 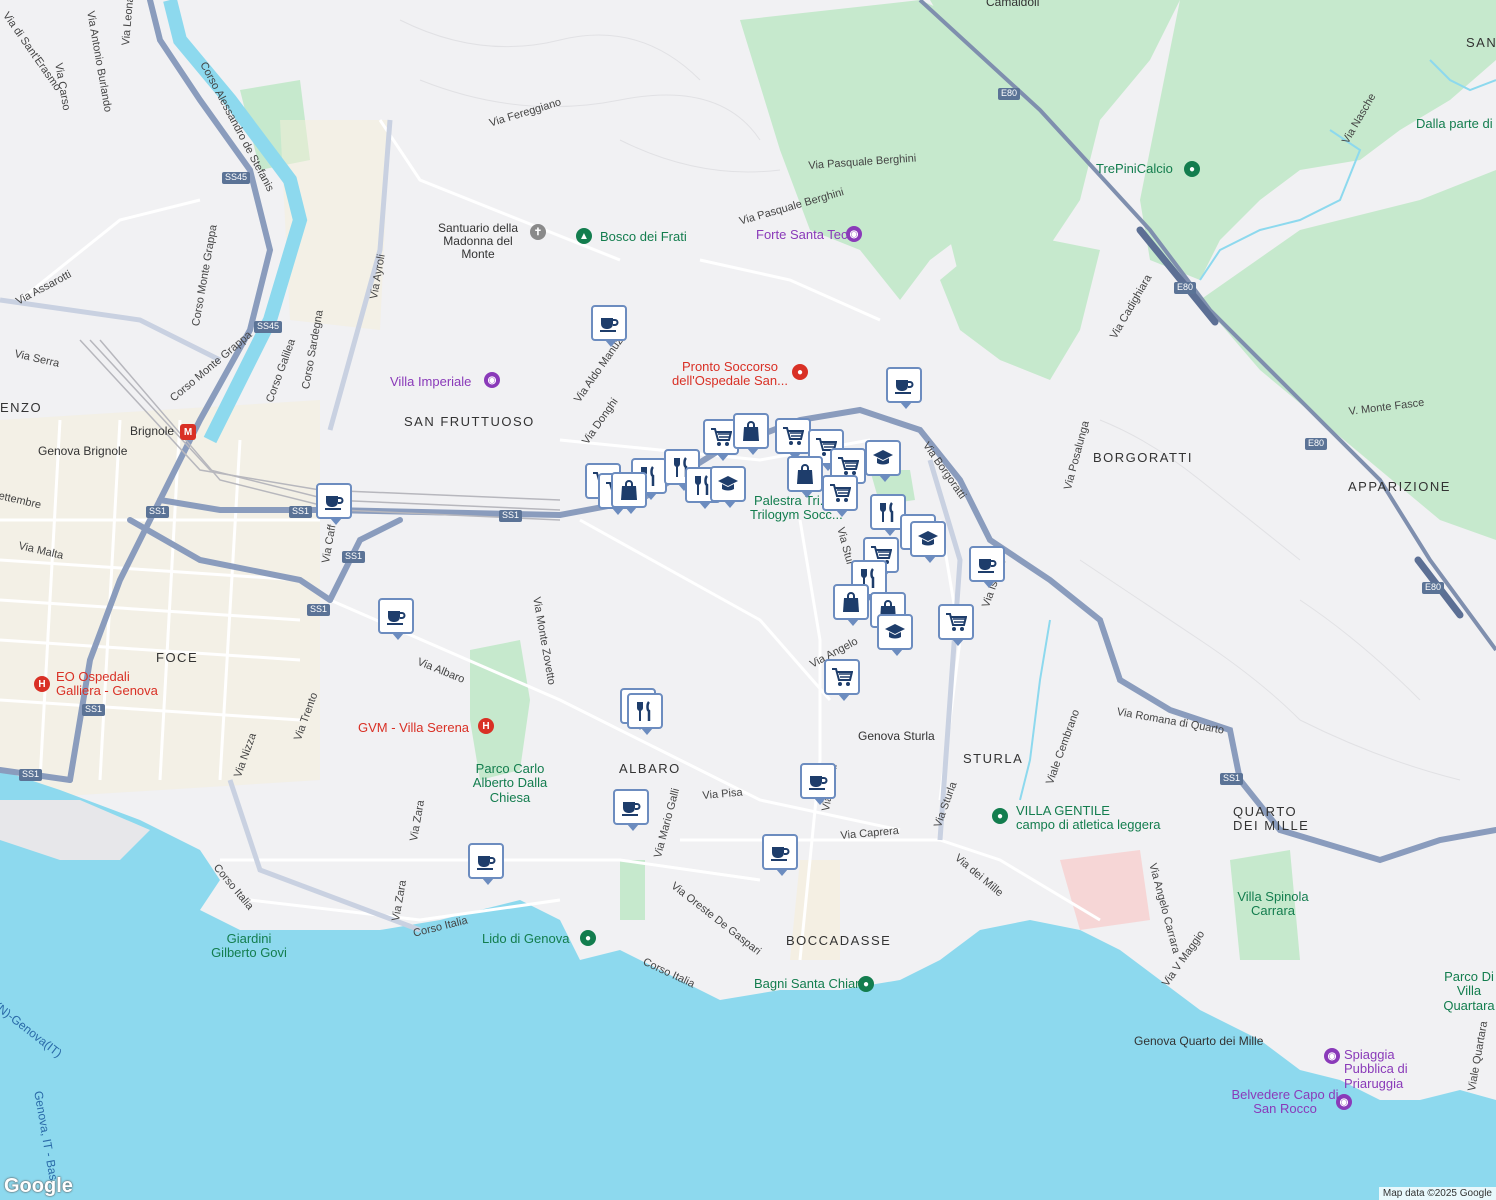 I want to click on poi-label: Forte Santa Tecla, so click(x=807, y=234).